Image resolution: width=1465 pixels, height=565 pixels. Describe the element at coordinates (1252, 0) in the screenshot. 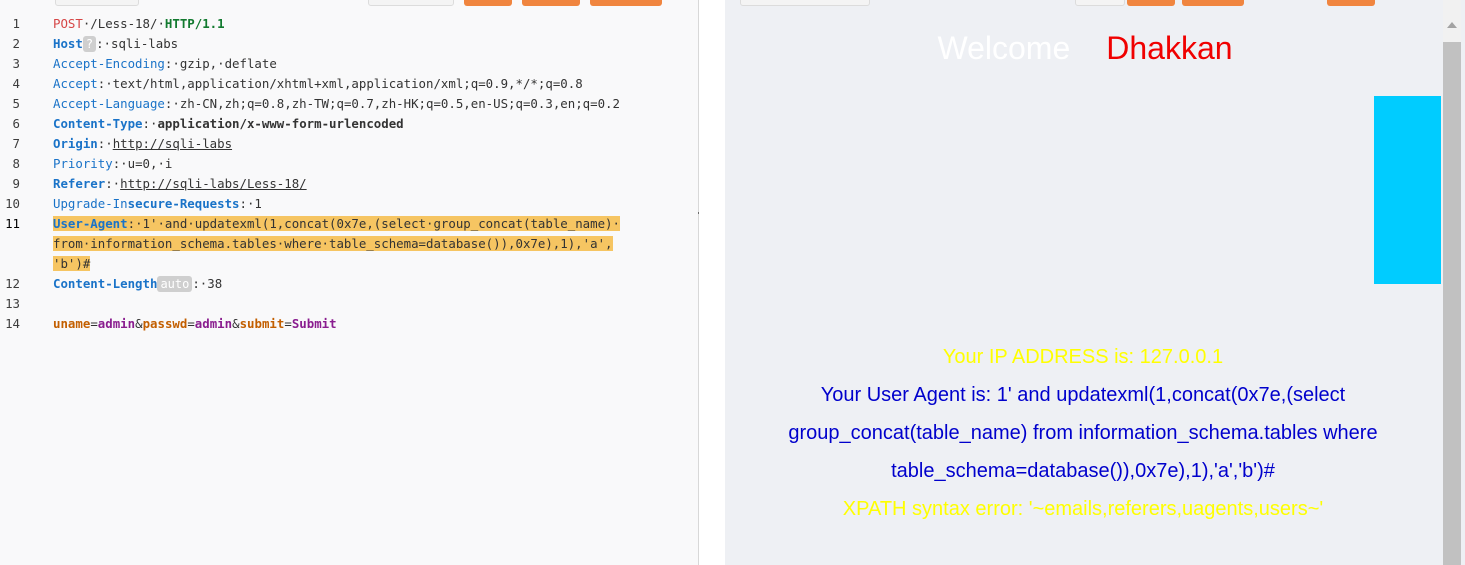

I see `search-icon` at that location.